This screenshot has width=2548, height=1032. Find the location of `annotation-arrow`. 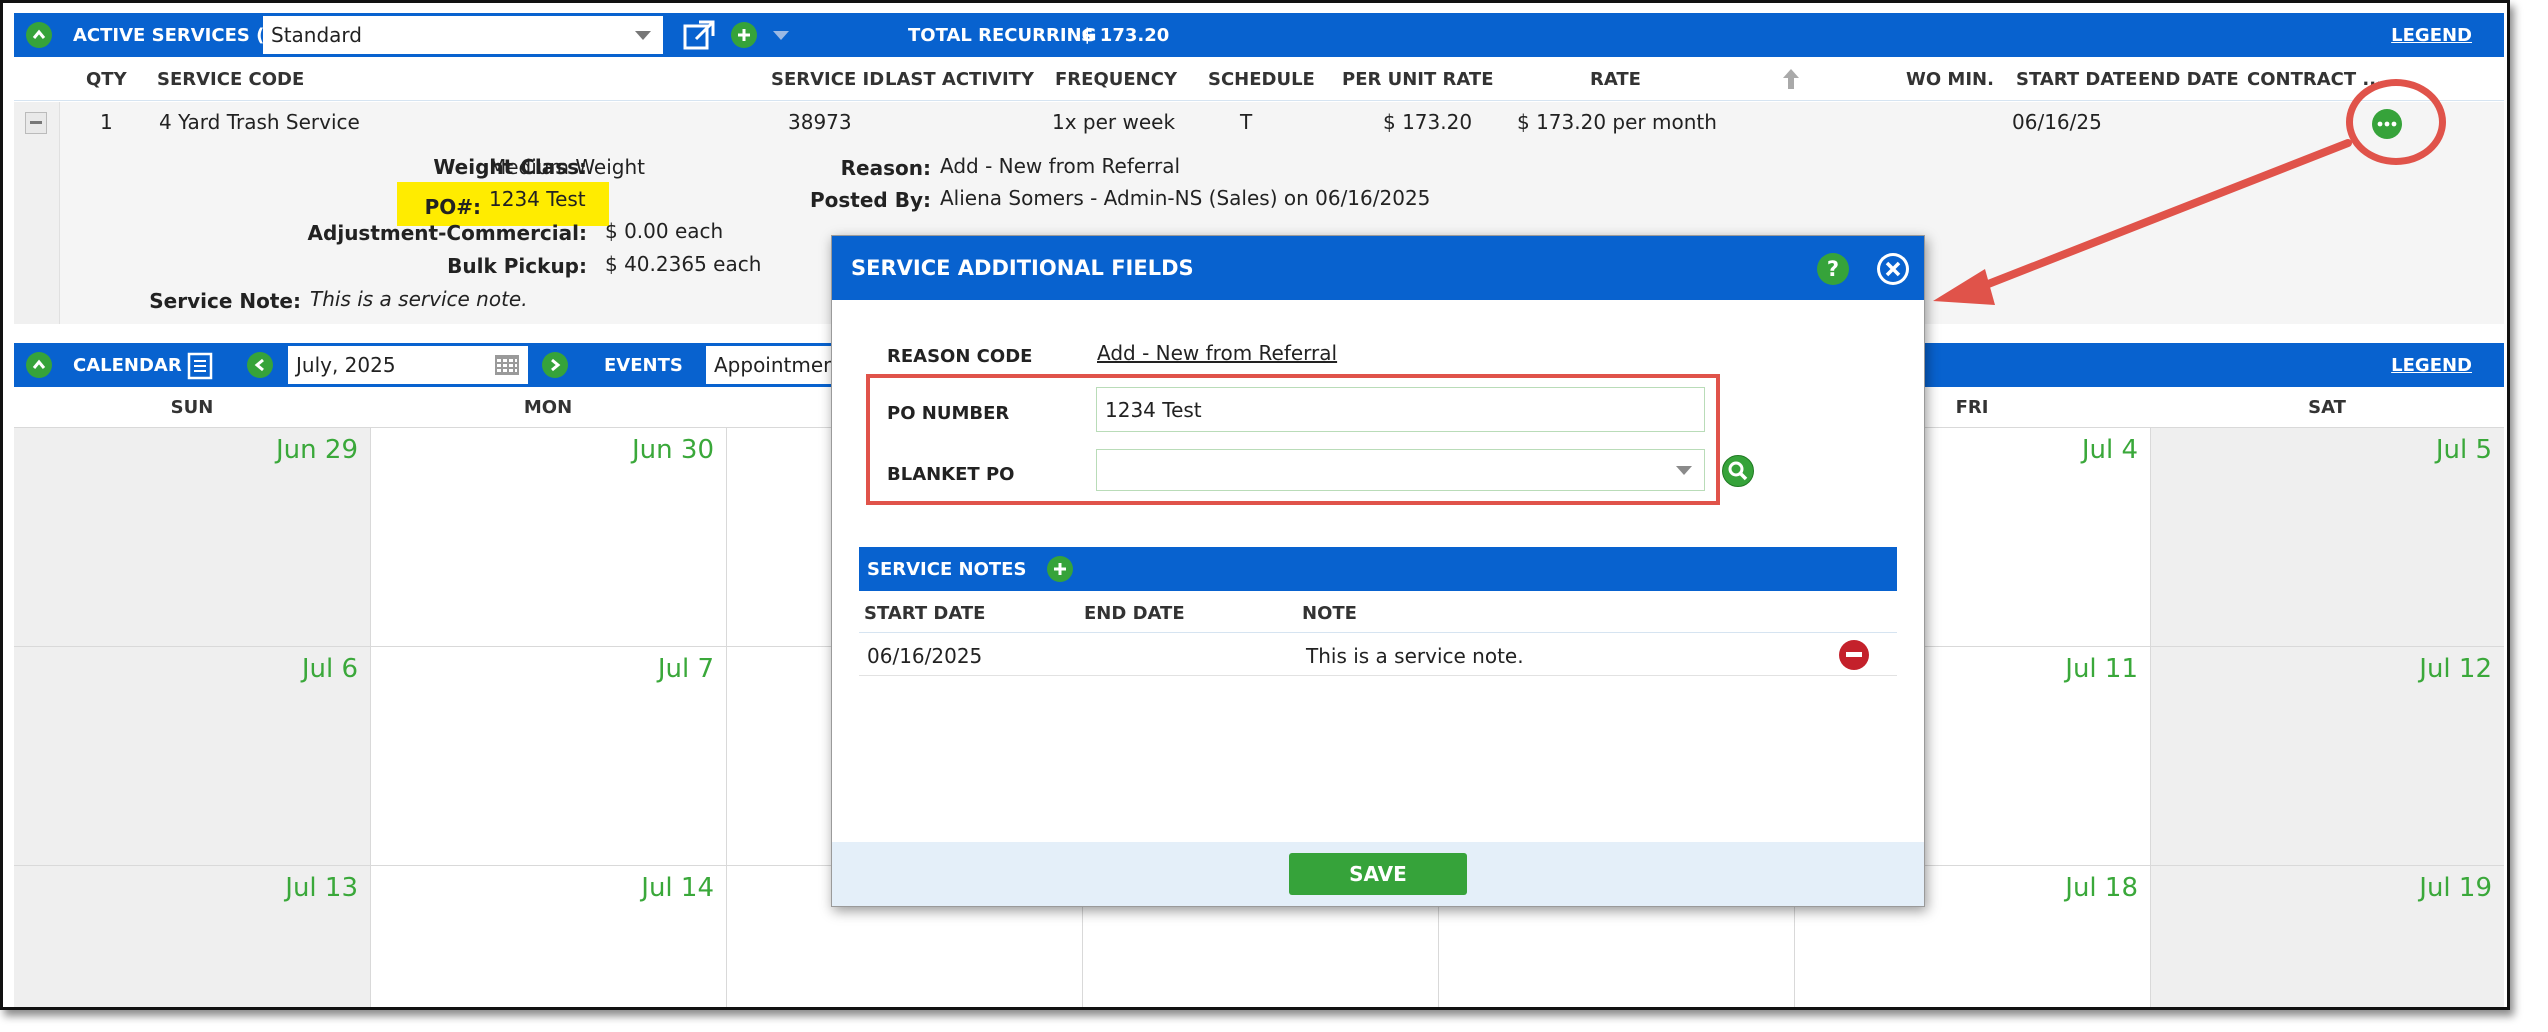

annotation-arrow is located at coordinates (2142, 222).